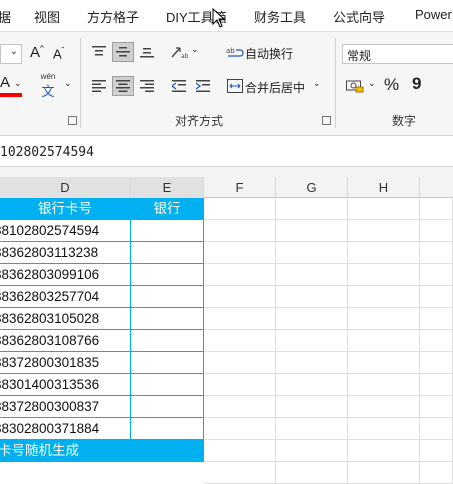 Image resolution: width=453 pixels, height=484 pixels. What do you see at coordinates (5, 16) in the screenshot?
I see `menu-item-data: 据` at bounding box center [5, 16].